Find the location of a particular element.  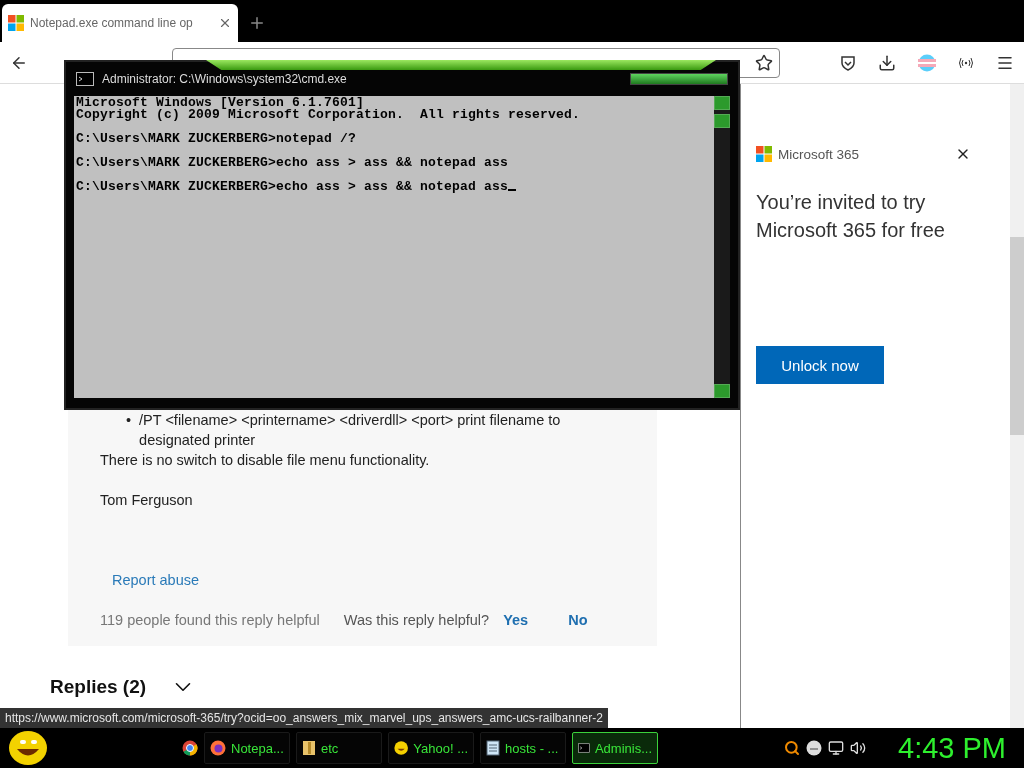

microsoft-logo-icon is located at coordinates (764, 154).